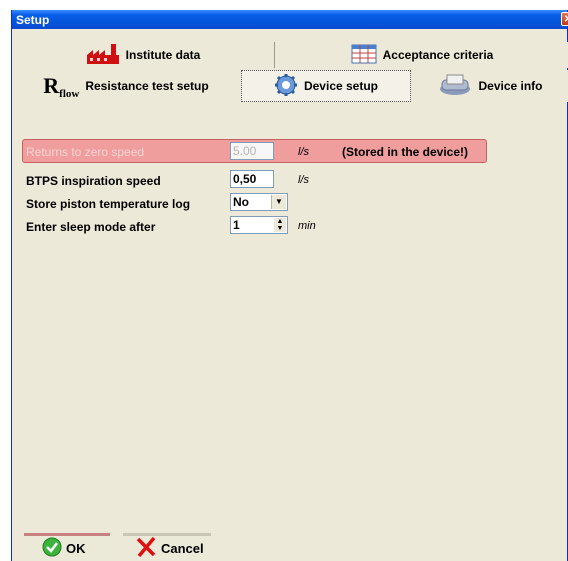 Image resolution: width=568 pixels, height=561 pixels. Describe the element at coordinates (341, 86) in the screenshot. I see `tab-label: Device setup` at that location.